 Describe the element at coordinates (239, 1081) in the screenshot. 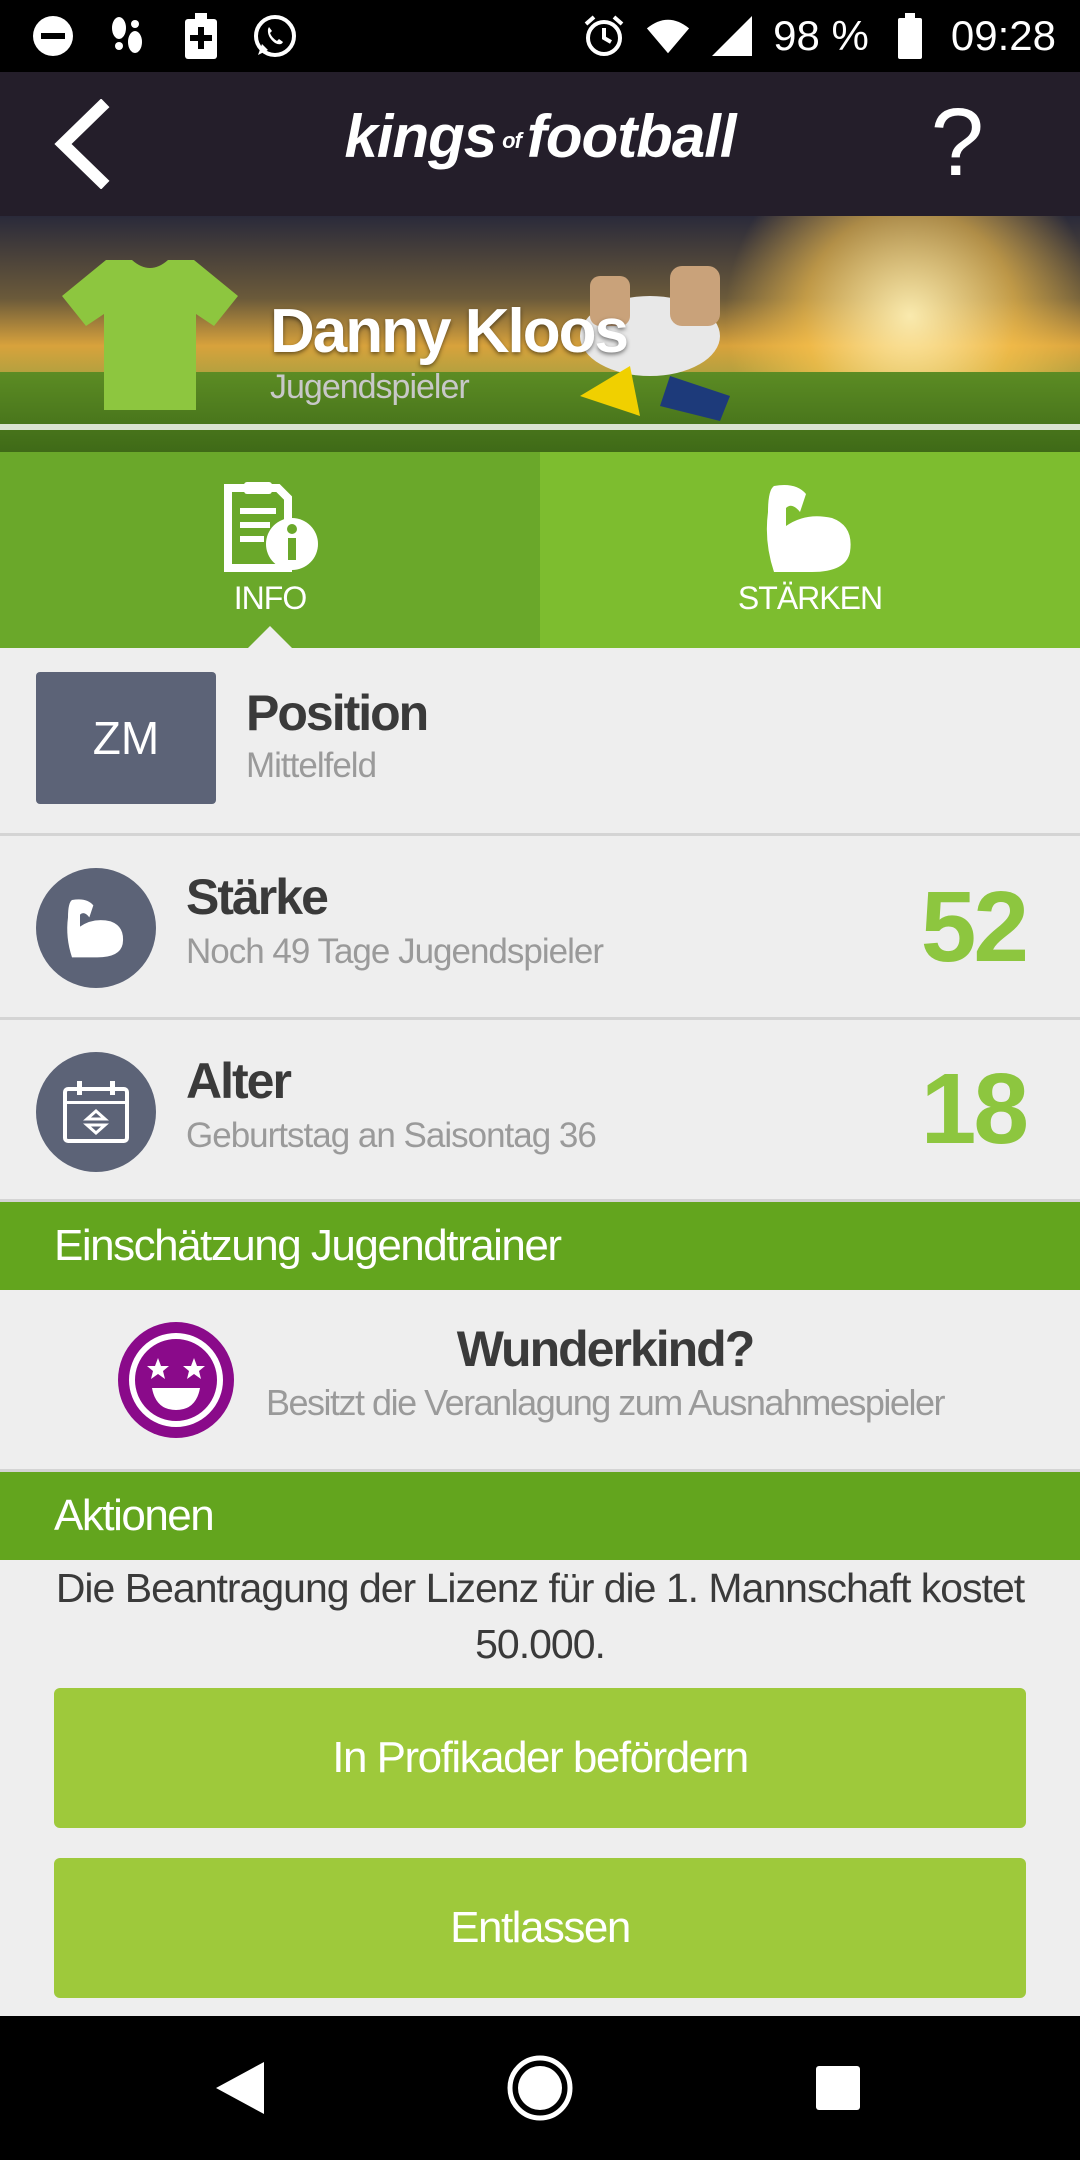

I see `age-title: Alter` at that location.